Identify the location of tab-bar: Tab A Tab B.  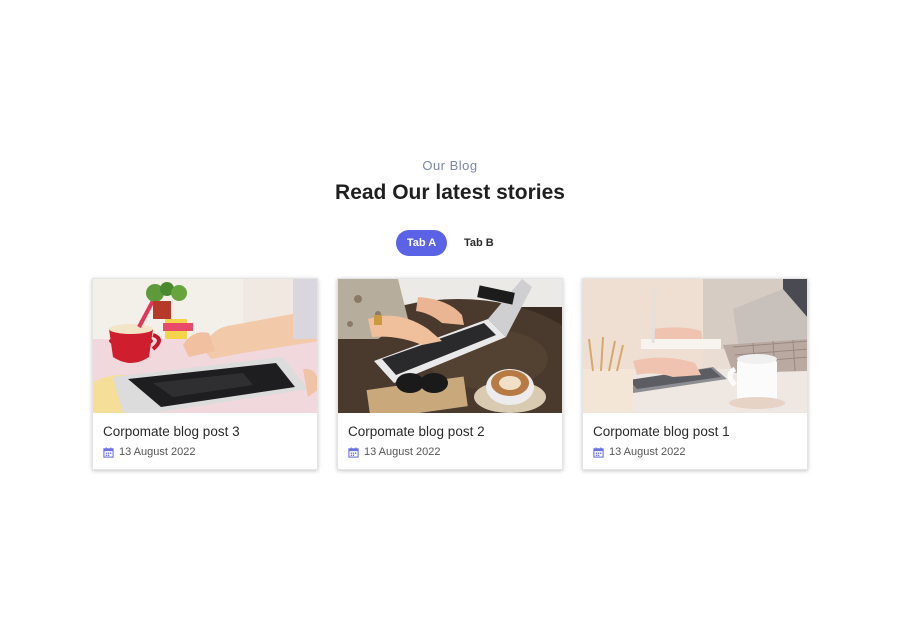
(451, 243).